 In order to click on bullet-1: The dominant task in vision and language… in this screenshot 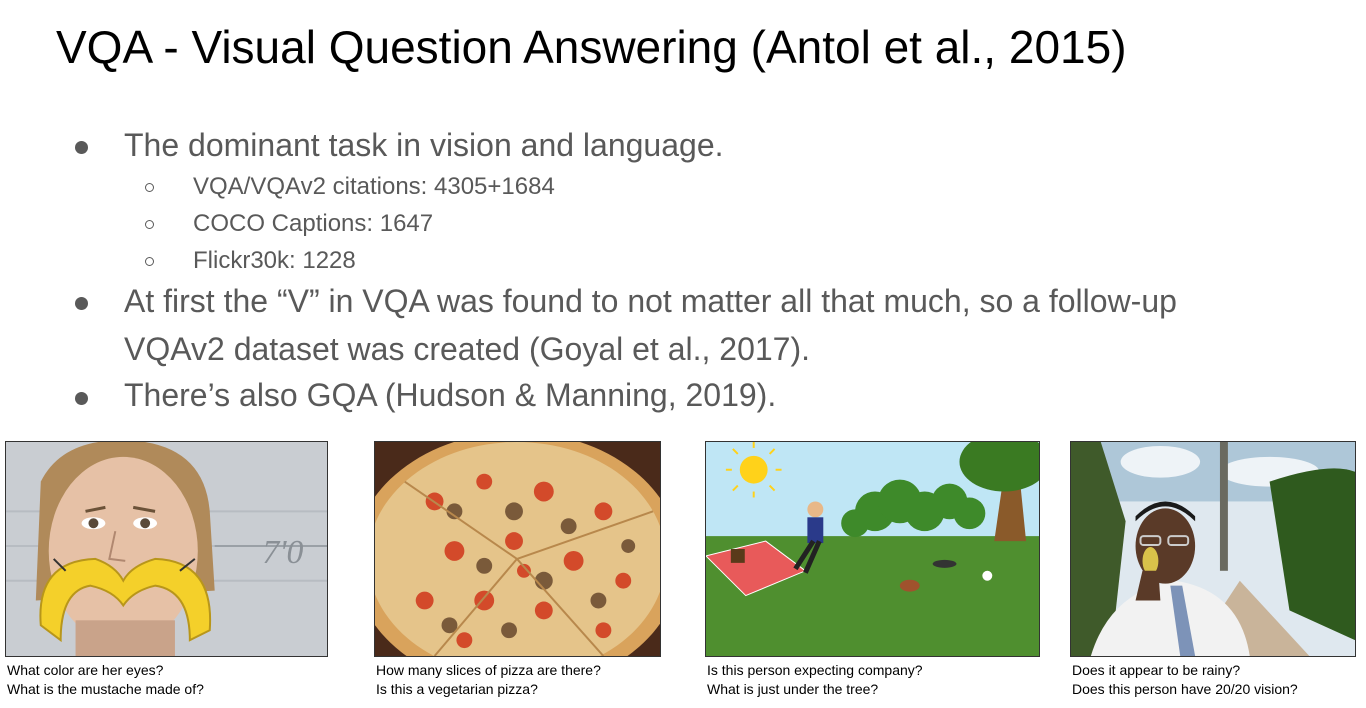, I will do `click(424, 145)`.